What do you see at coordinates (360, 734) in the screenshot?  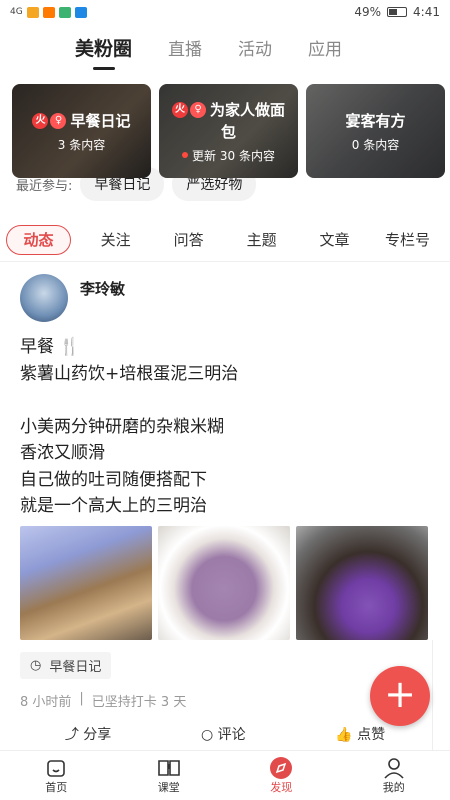 I see `like-button: 👍 点赞` at bounding box center [360, 734].